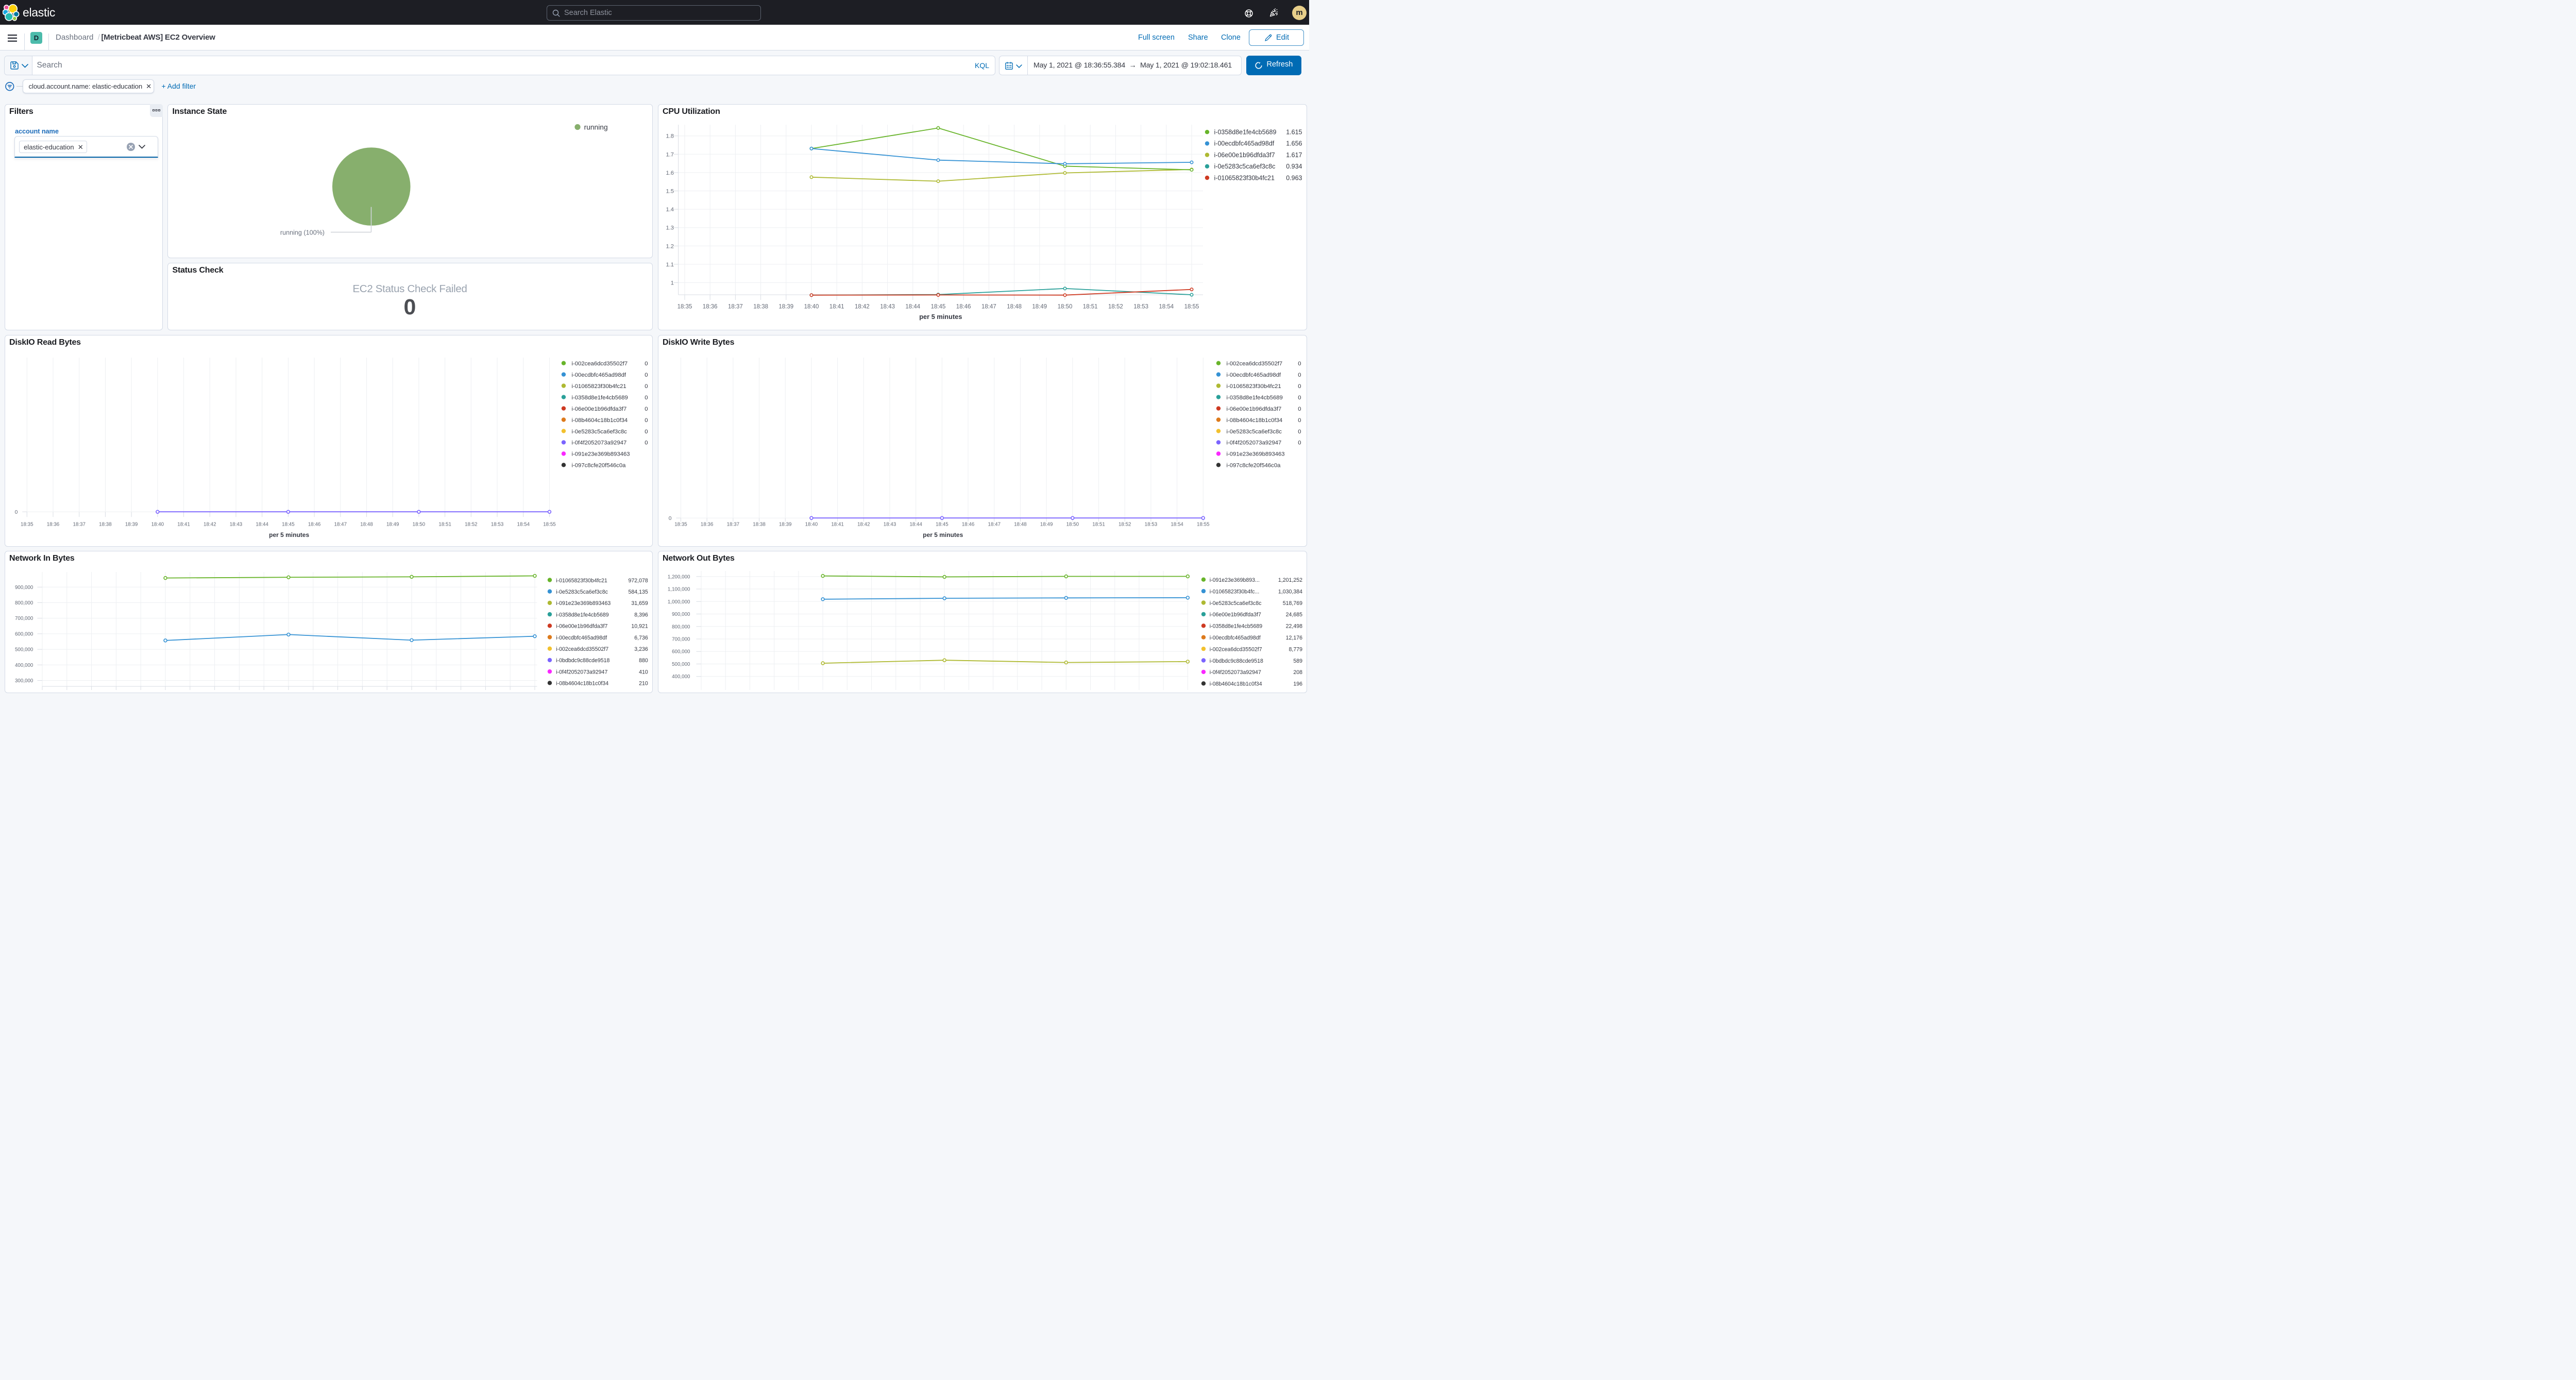 This screenshot has width=2576, height=1380. Describe the element at coordinates (679, 602) in the screenshot. I see `svg-text: 1,000,000` at that location.